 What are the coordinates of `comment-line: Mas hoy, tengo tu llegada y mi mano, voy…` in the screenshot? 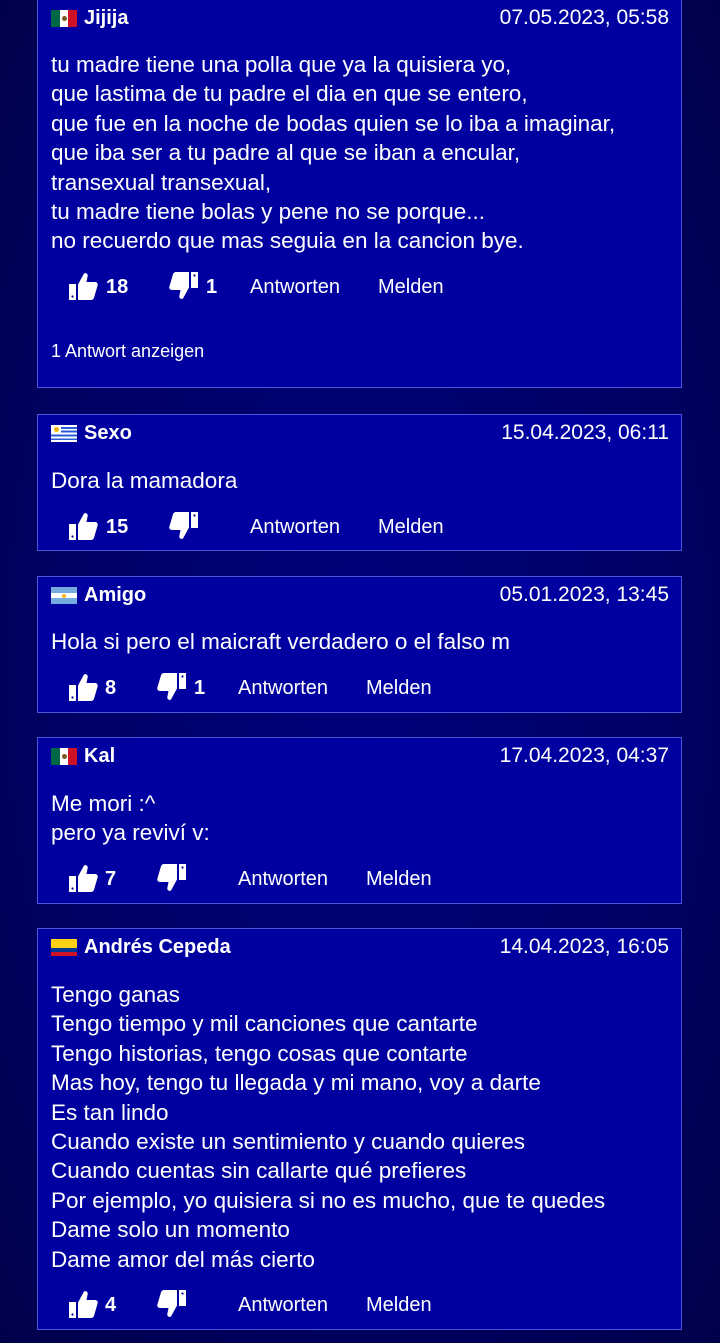 It's located at (296, 1083).